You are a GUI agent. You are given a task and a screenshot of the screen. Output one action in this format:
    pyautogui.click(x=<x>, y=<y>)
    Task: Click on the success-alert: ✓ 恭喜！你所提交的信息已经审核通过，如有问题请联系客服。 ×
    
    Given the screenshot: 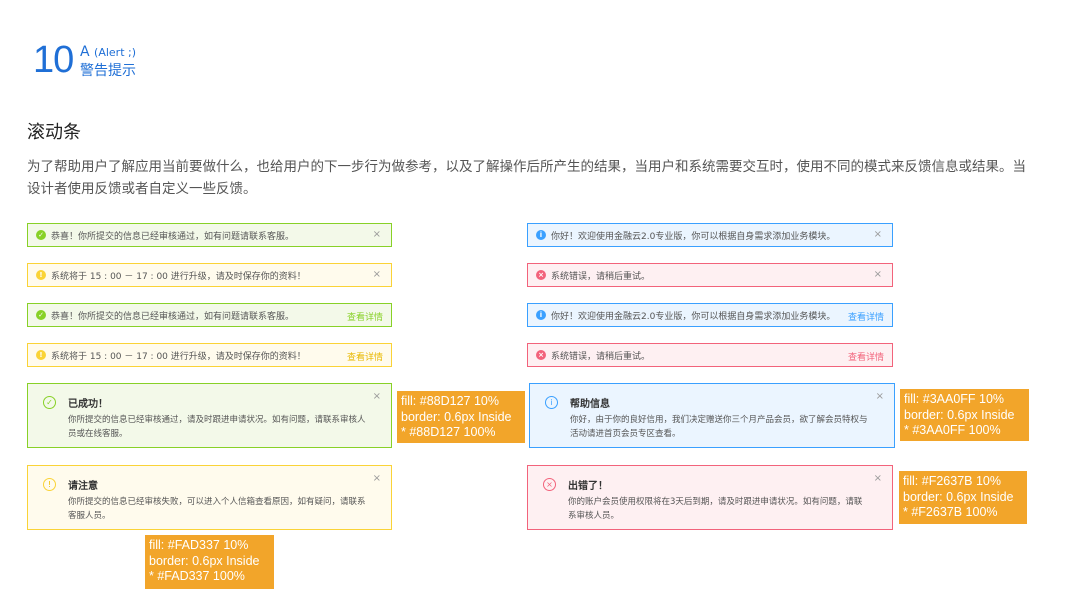 What is the action you would take?
    pyautogui.click(x=209, y=235)
    